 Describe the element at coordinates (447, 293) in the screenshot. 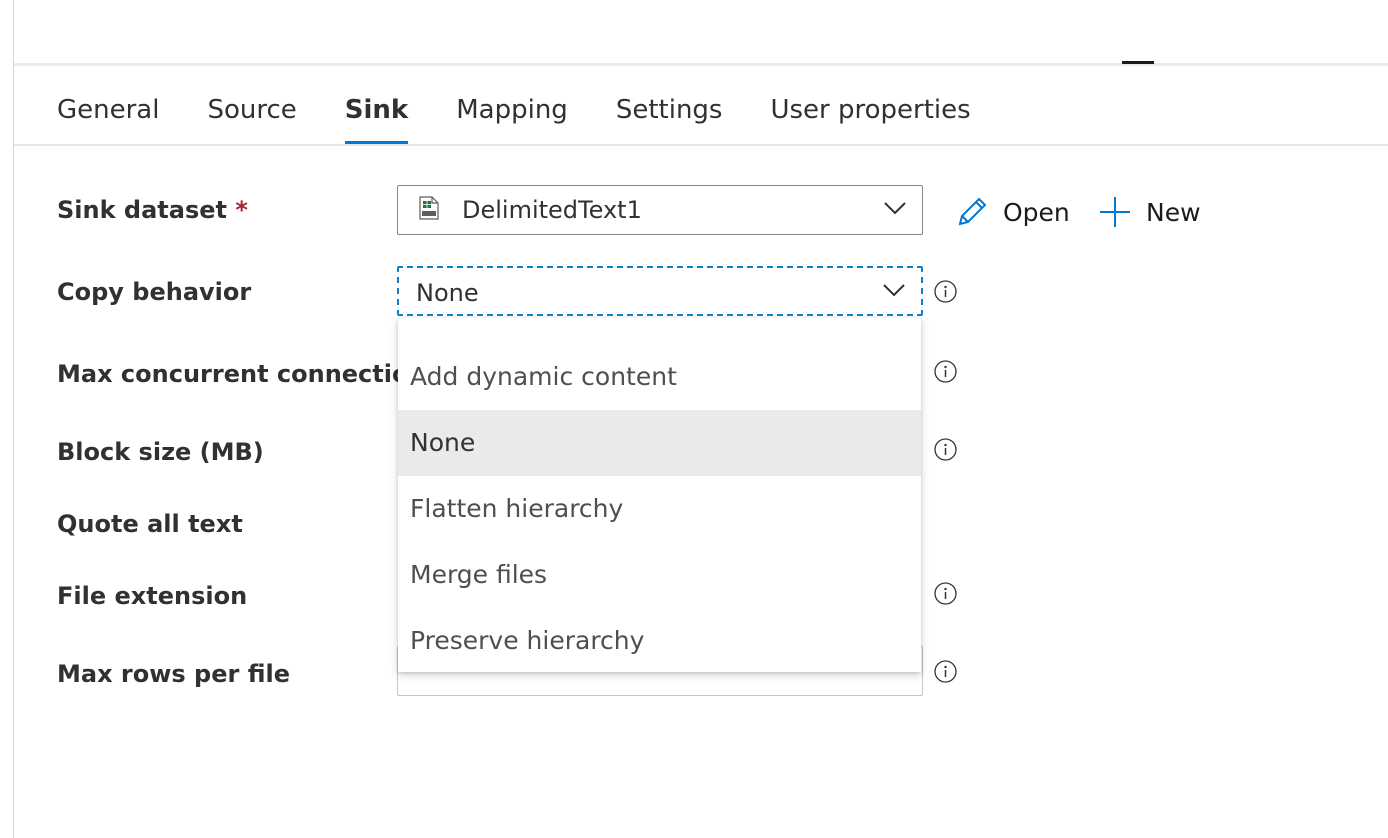

I see `copy-behavior-value: None` at that location.